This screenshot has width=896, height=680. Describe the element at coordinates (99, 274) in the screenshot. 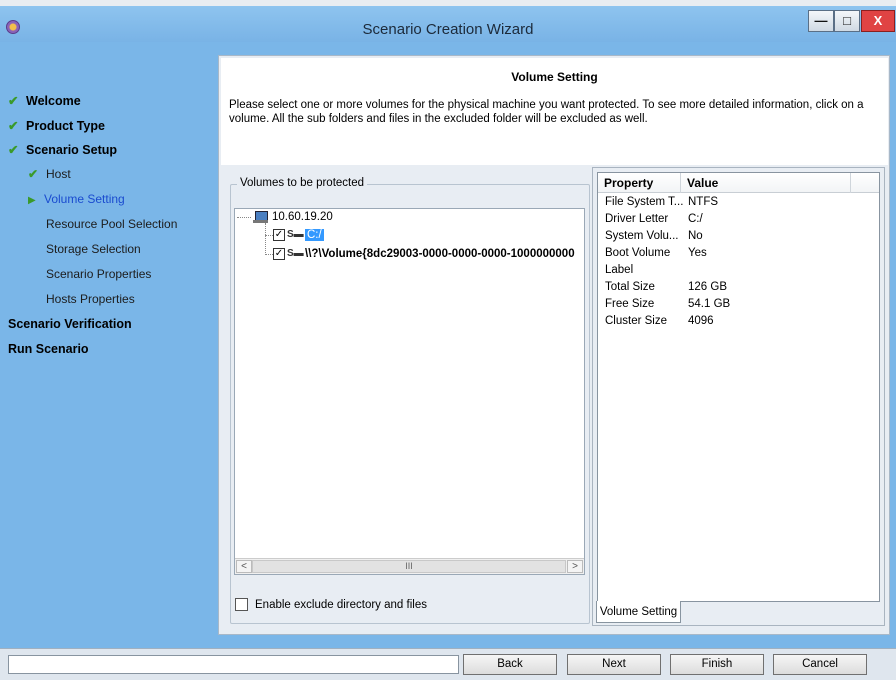

I see `step-scenario-properties: Scenario Properties` at that location.